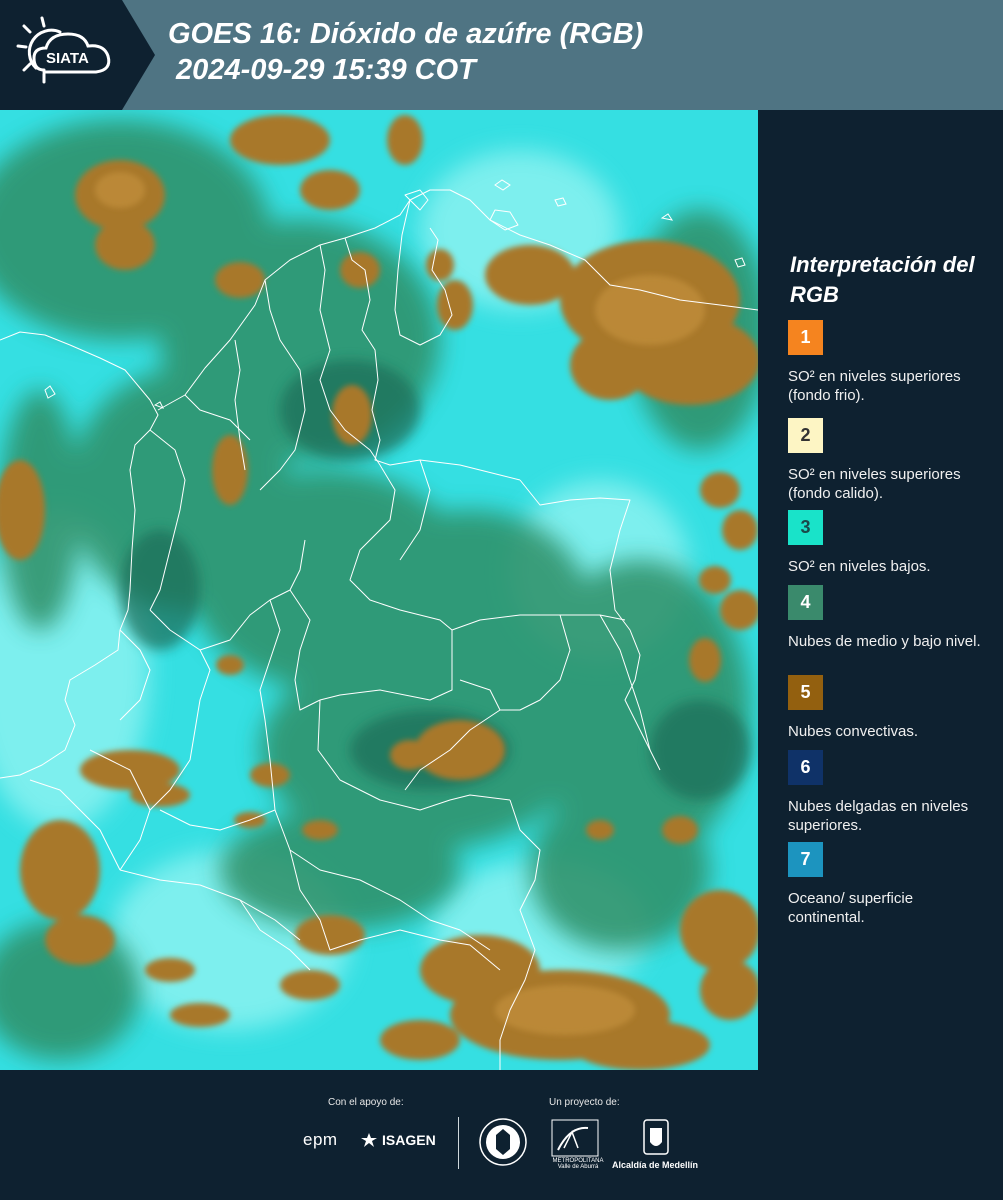  Describe the element at coordinates (805, 435) in the screenshot. I see `legend-swatch: 2` at that location.